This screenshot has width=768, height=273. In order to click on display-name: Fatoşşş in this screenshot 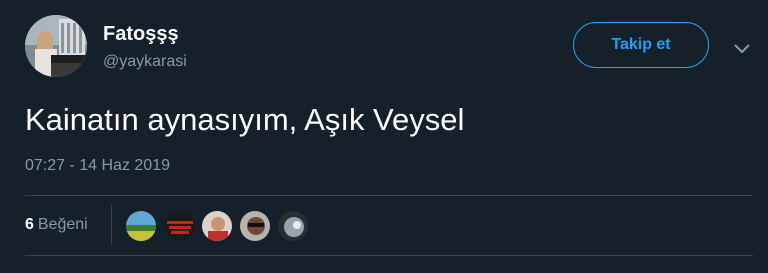, I will do `click(141, 34)`.